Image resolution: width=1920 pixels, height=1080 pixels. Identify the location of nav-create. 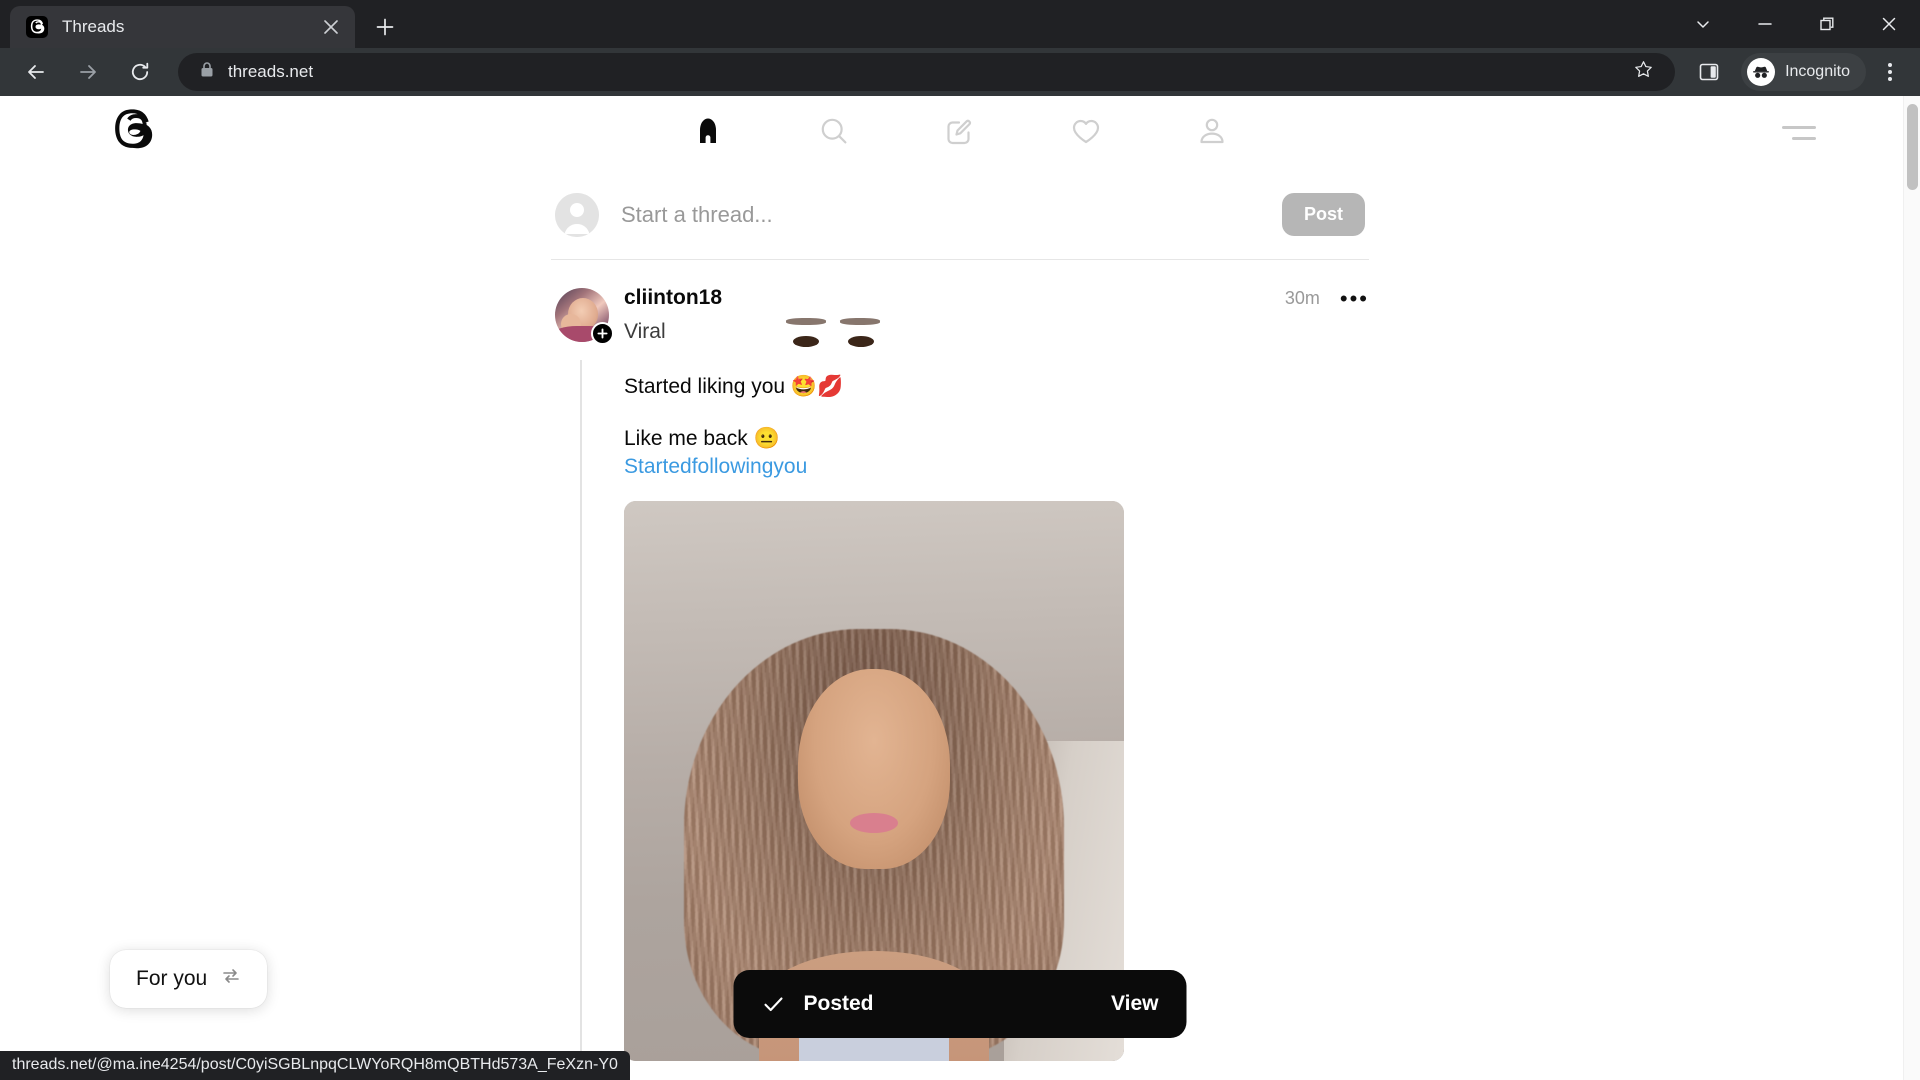
(960, 133).